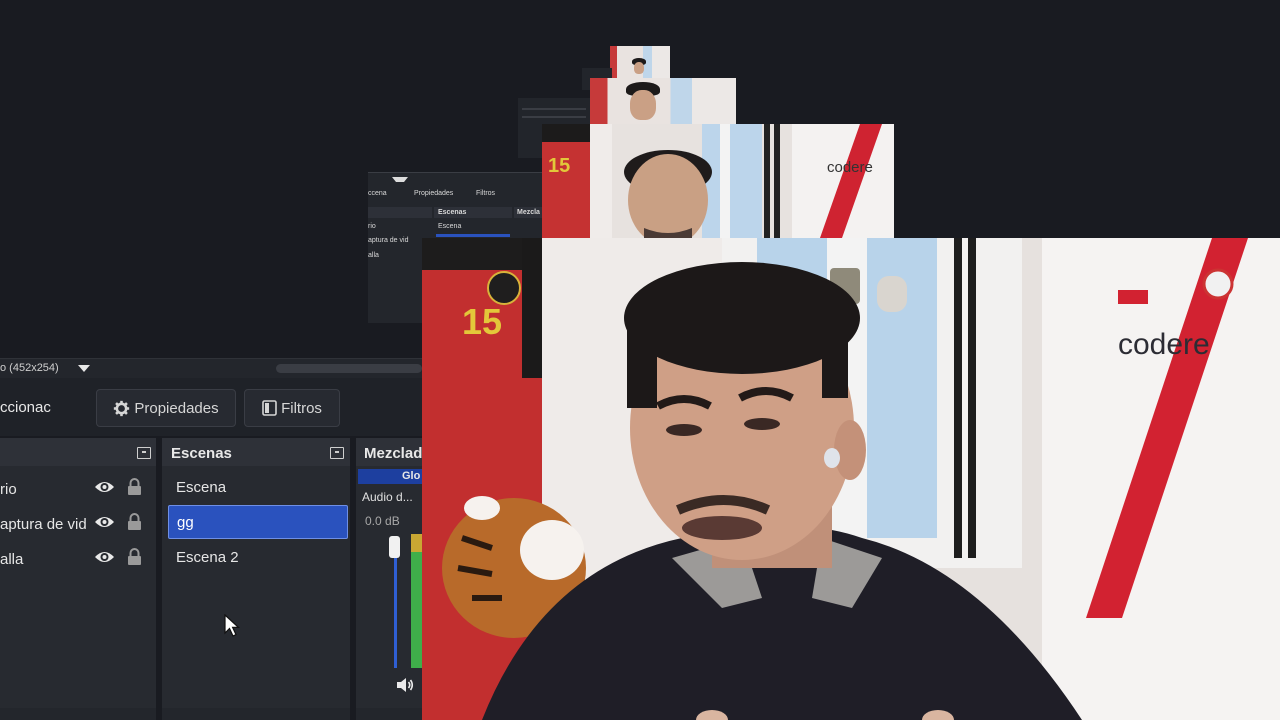 This screenshot has width=1280, height=720. What do you see at coordinates (211, 368) in the screenshot?
I see `preview-status-strip: o (452x254)` at bounding box center [211, 368].